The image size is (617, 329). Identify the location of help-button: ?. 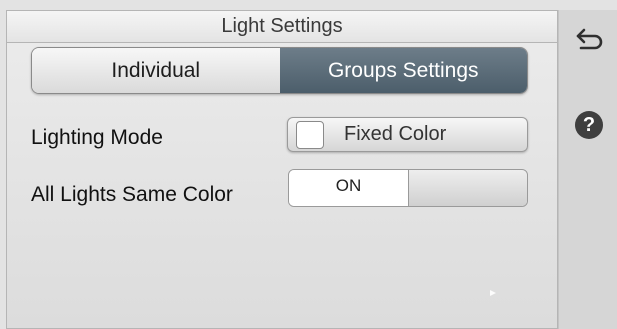
(589, 125).